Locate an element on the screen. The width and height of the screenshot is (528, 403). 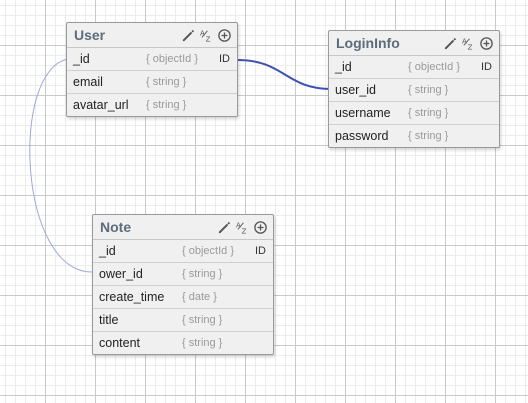
field-name: avatar_url is located at coordinates (101, 105).